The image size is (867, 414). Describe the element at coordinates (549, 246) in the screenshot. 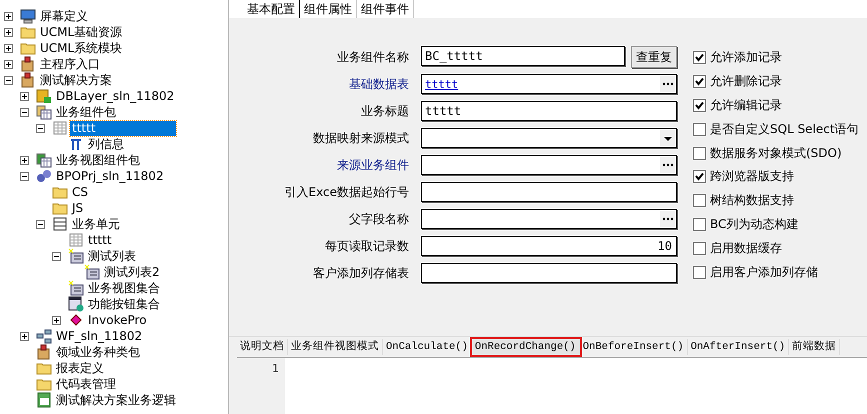

I see `input-field: 10` at that location.